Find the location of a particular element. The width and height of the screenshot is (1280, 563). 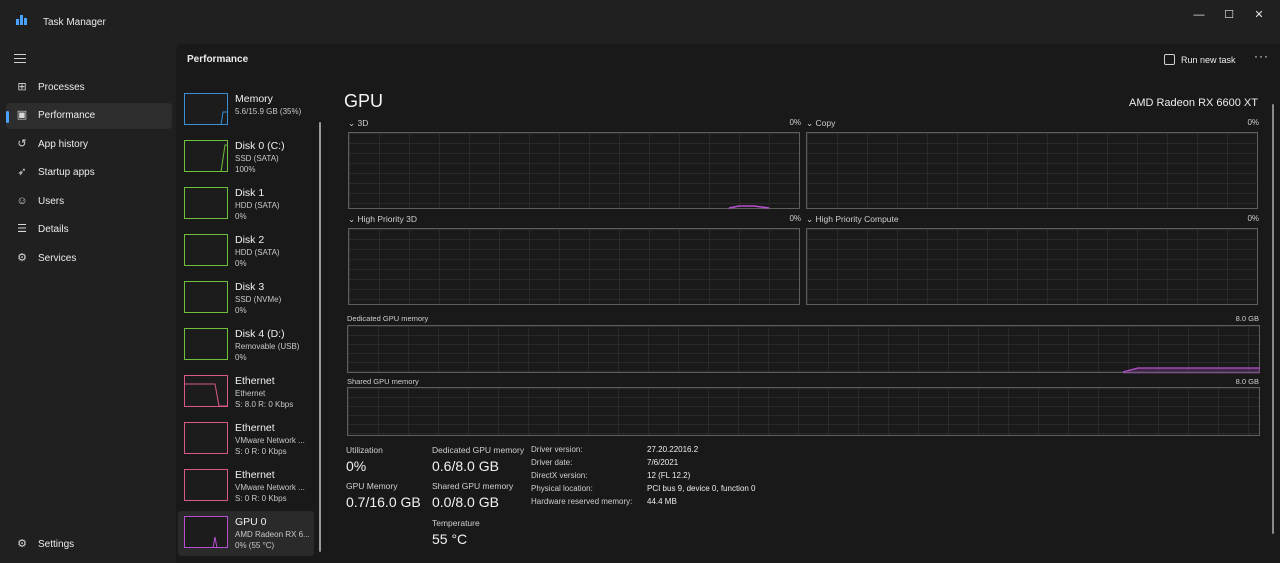

engine-hp3d-label: ⌄ High Priority 3D is located at coordinates (382, 219).